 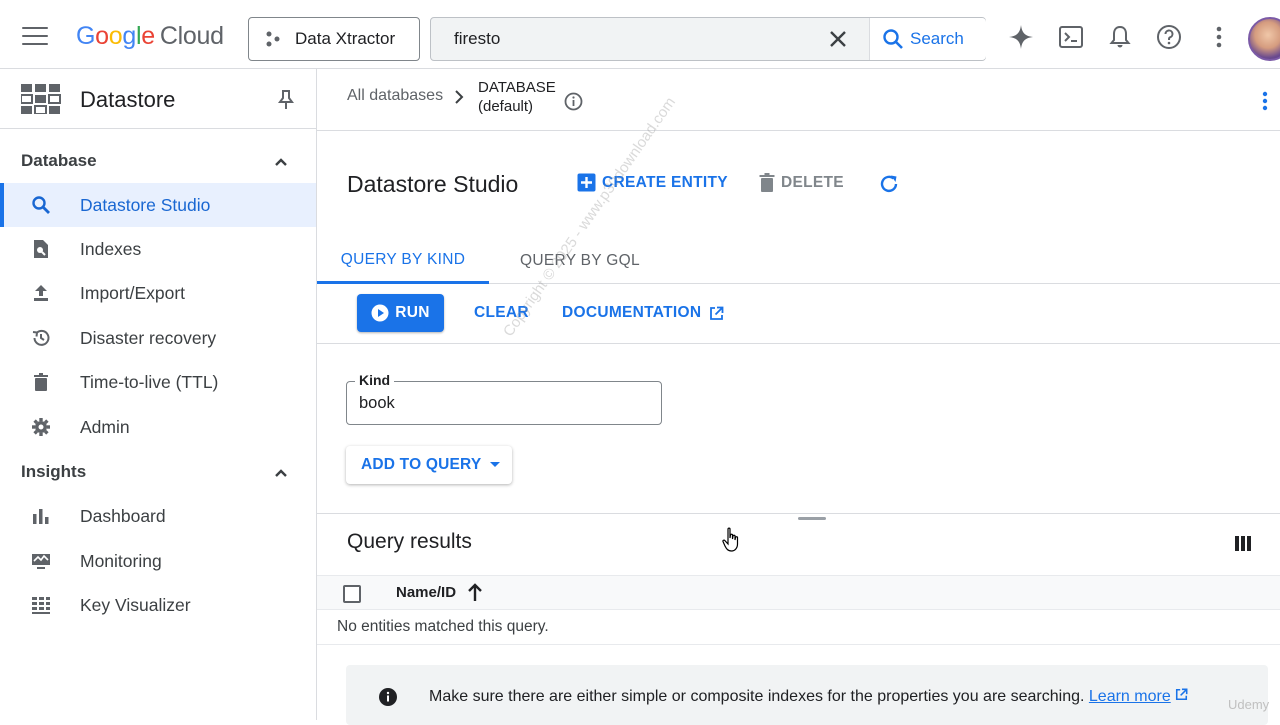 I want to click on learn-more-link: Learn more, so click(x=1130, y=696).